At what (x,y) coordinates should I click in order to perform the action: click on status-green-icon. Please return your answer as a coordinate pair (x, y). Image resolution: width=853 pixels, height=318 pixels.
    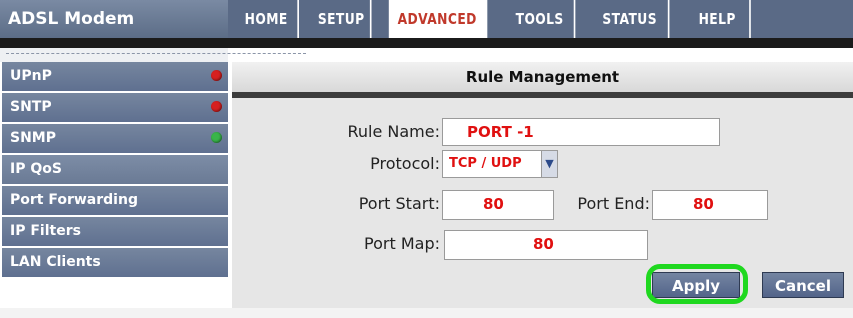
    Looking at the image, I should click on (216, 137).